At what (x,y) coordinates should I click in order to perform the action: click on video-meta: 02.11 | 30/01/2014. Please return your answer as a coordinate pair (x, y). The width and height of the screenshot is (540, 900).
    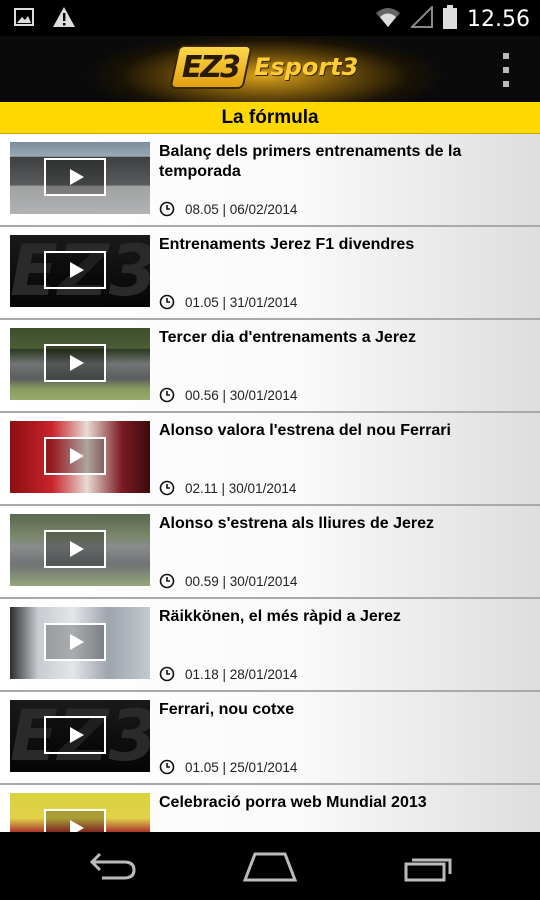
    Looking at the image, I should click on (227, 488).